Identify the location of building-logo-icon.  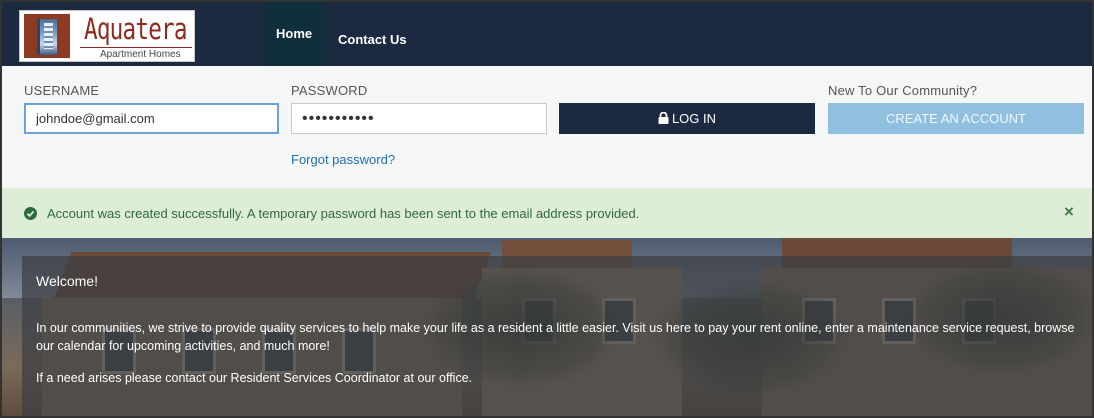
(47, 36).